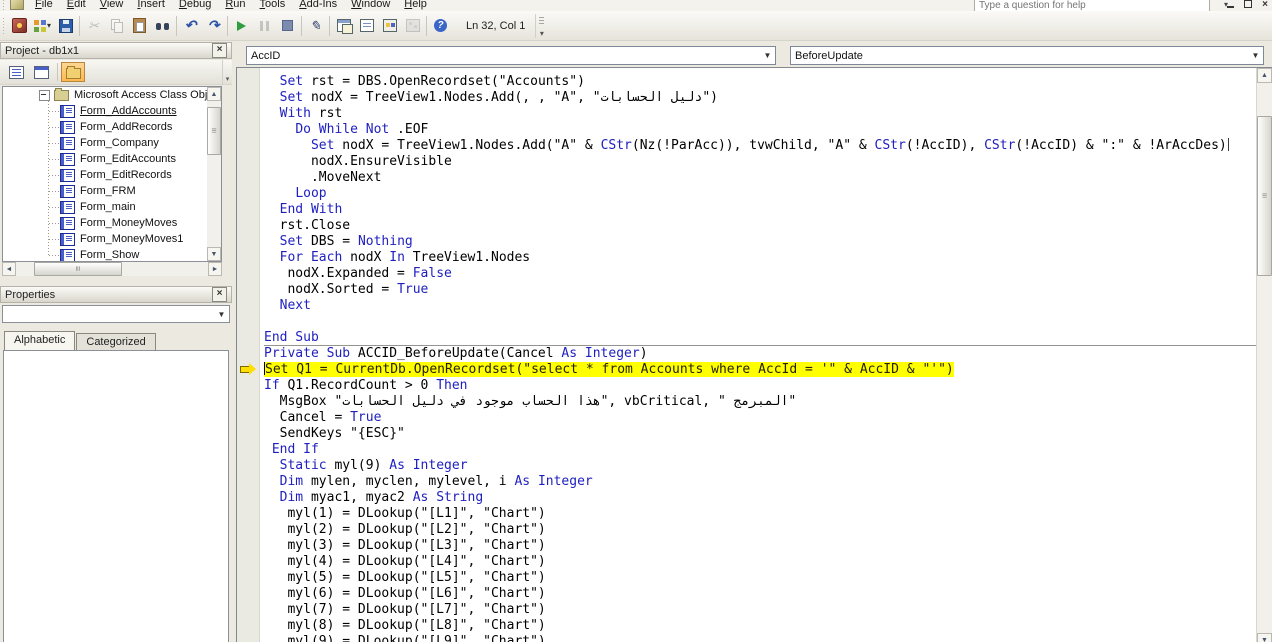 The height and width of the screenshot is (642, 1272). I want to click on menu-debug: Debug, so click(195, 5).